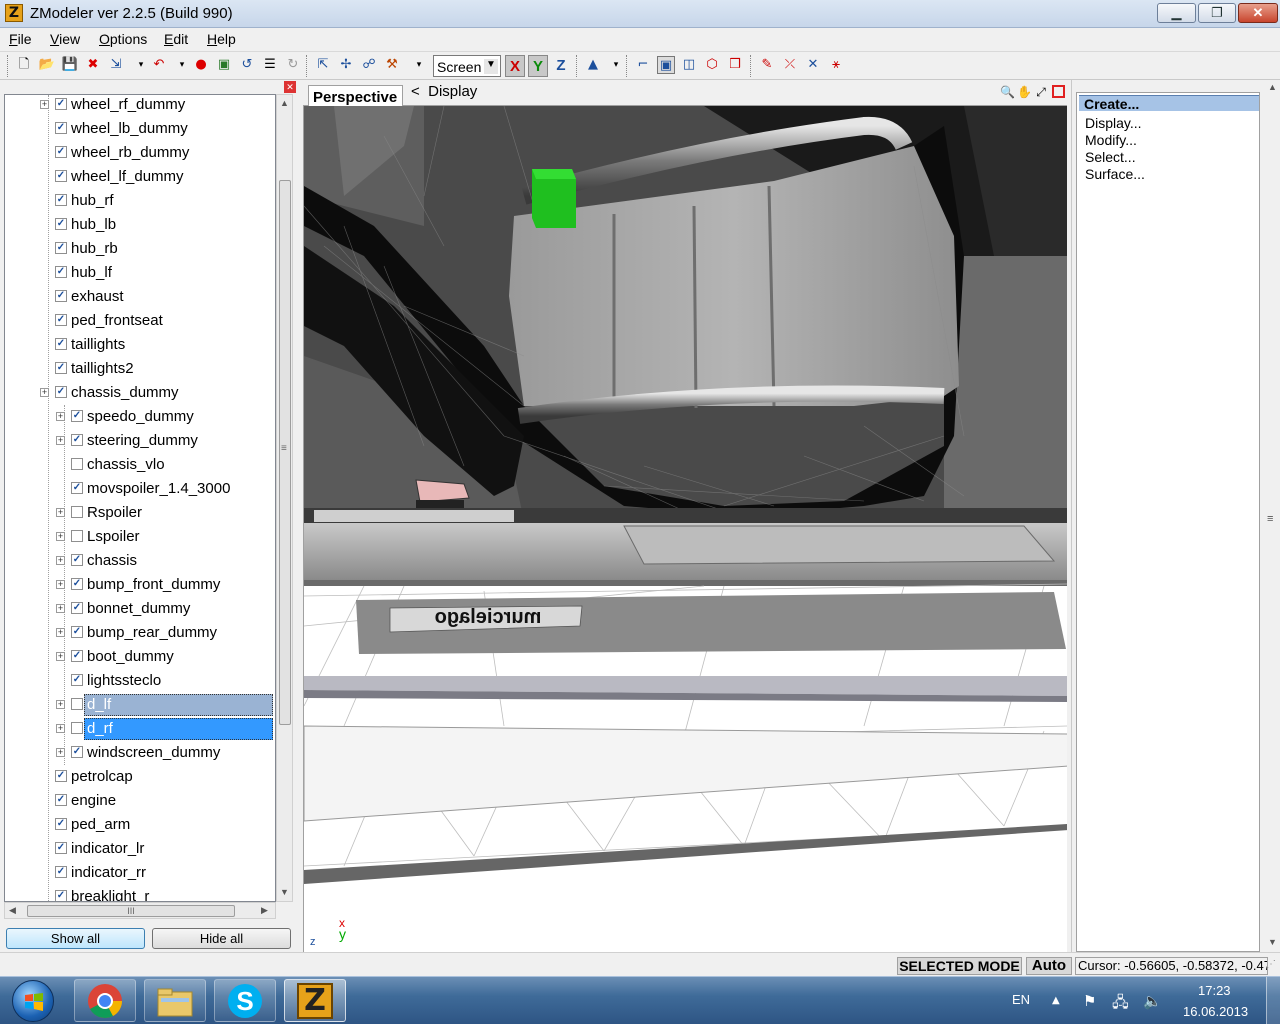  Describe the element at coordinates (444, 91) in the screenshot. I see `display-menu: < Display` at that location.